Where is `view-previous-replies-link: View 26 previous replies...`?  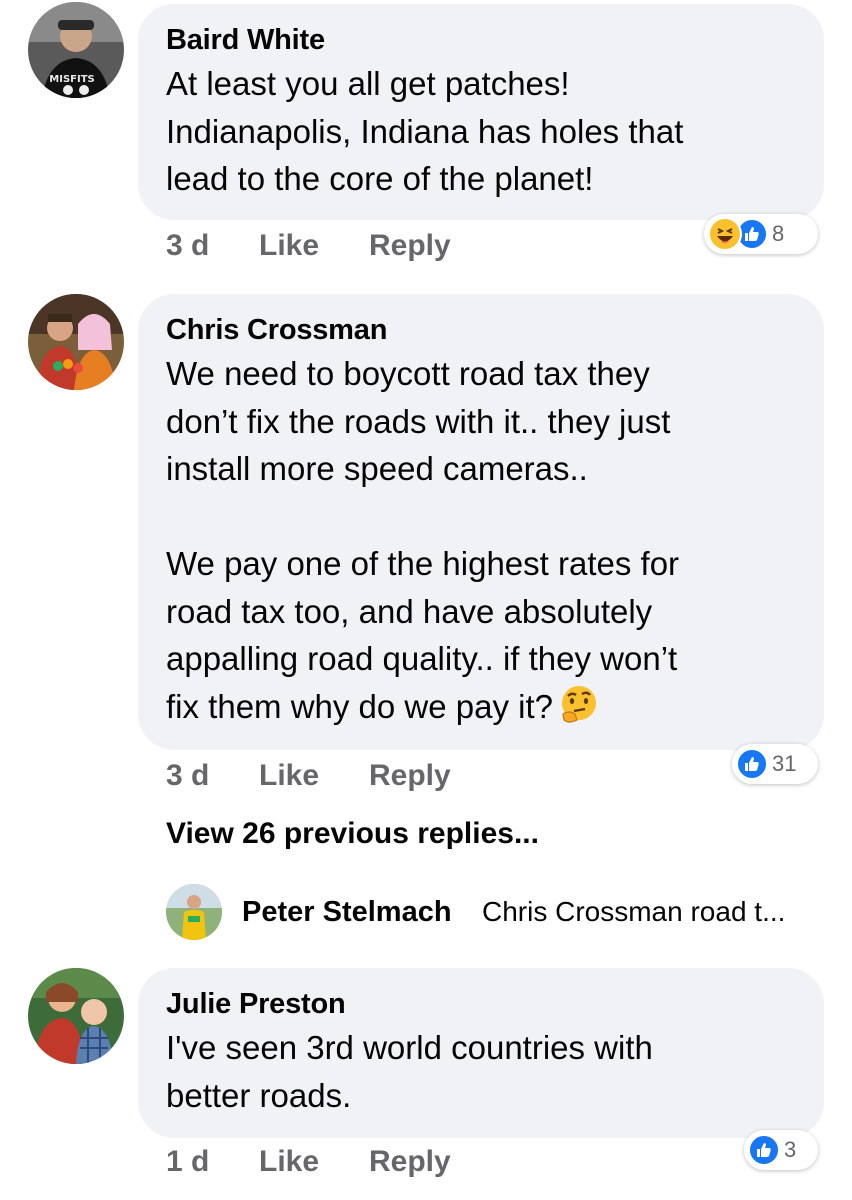 view-previous-replies-link: View 26 previous replies... is located at coordinates (352, 834).